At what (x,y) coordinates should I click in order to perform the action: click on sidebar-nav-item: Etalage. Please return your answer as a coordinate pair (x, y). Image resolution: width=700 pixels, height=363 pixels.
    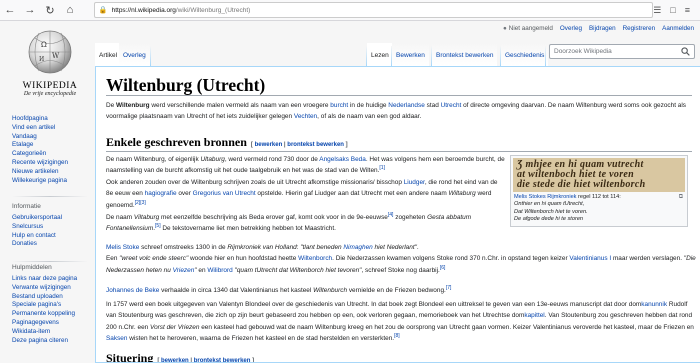
    Looking at the image, I should click on (52, 145).